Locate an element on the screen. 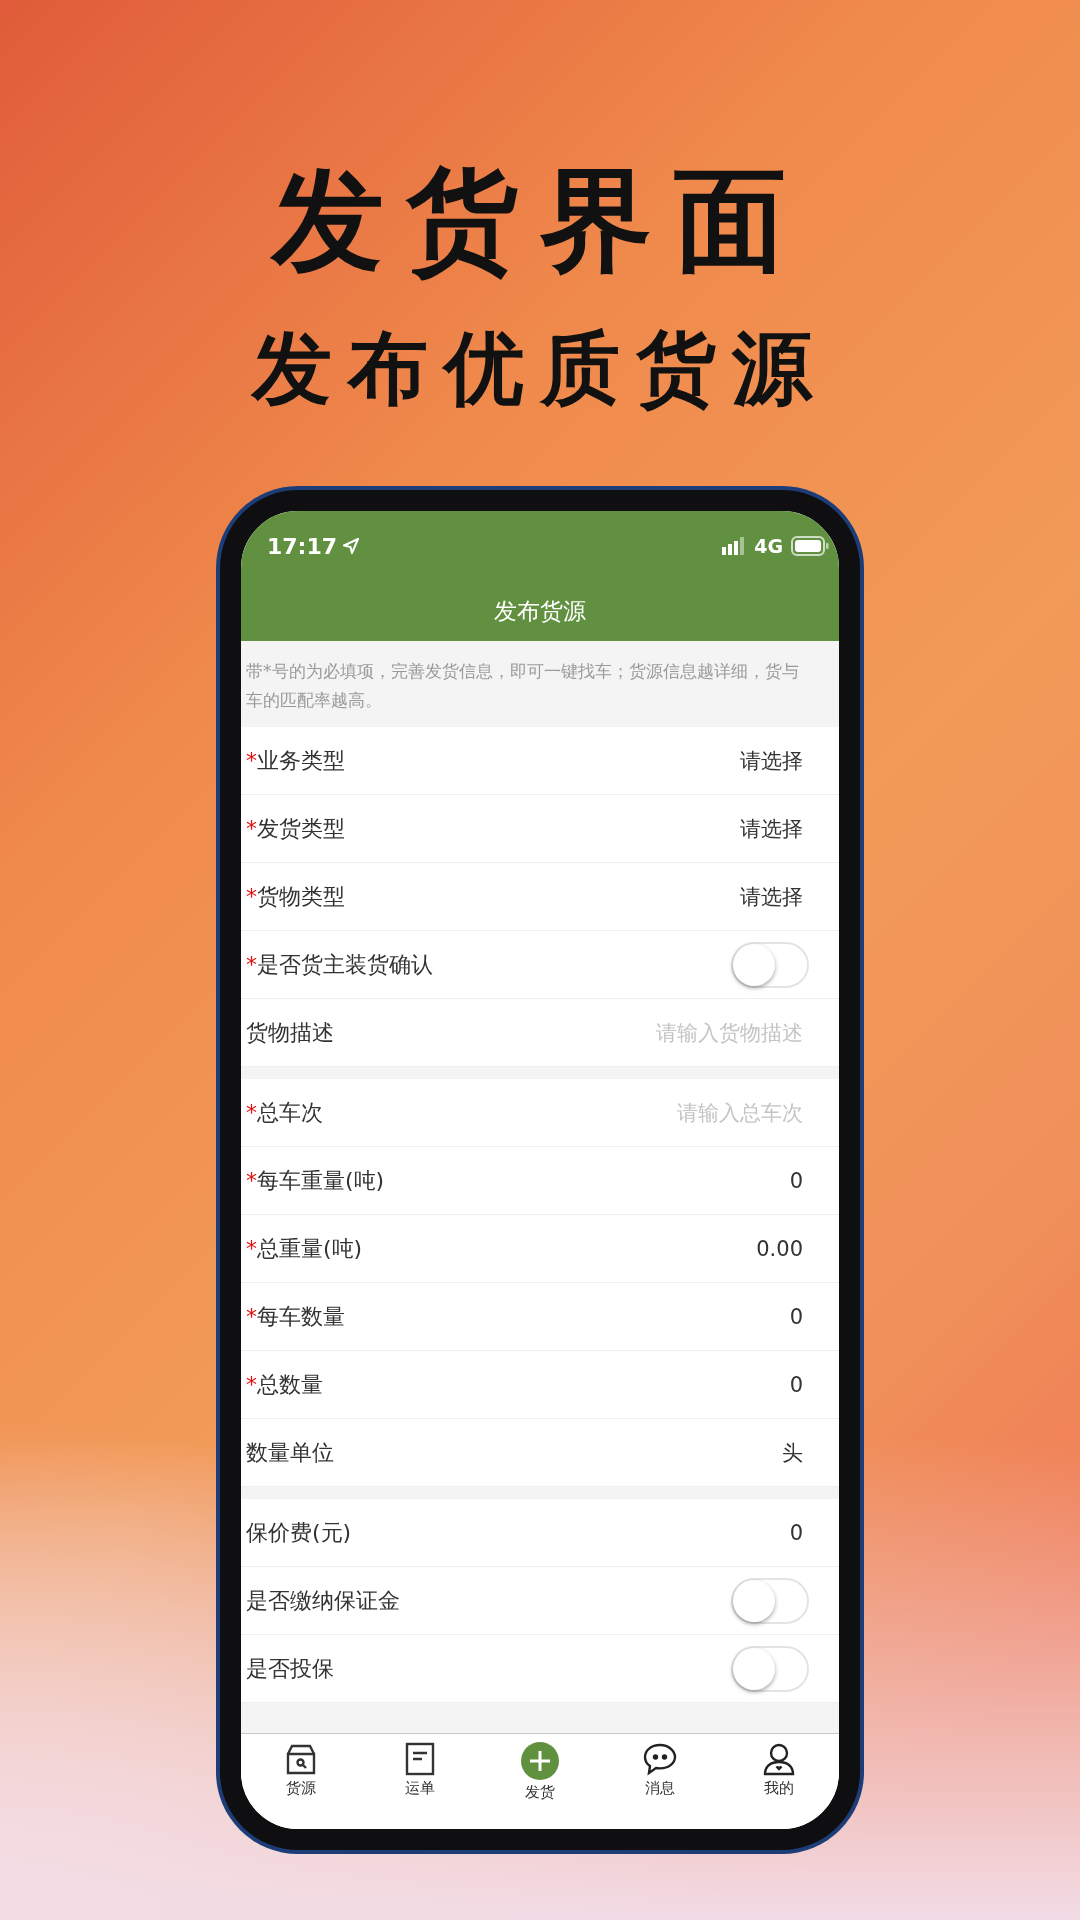  select-field: 头 is located at coordinates (792, 1452).